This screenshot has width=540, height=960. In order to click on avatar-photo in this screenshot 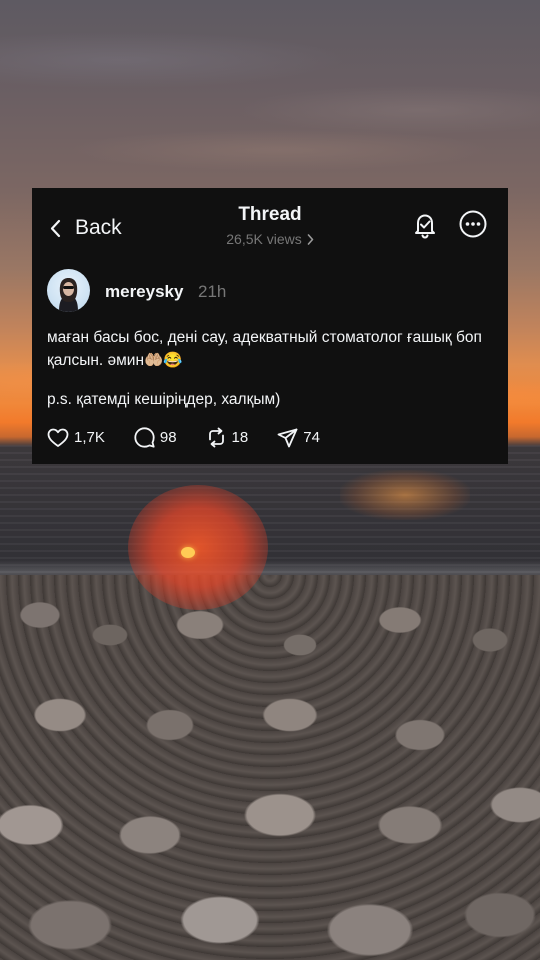, I will do `click(68, 295)`.